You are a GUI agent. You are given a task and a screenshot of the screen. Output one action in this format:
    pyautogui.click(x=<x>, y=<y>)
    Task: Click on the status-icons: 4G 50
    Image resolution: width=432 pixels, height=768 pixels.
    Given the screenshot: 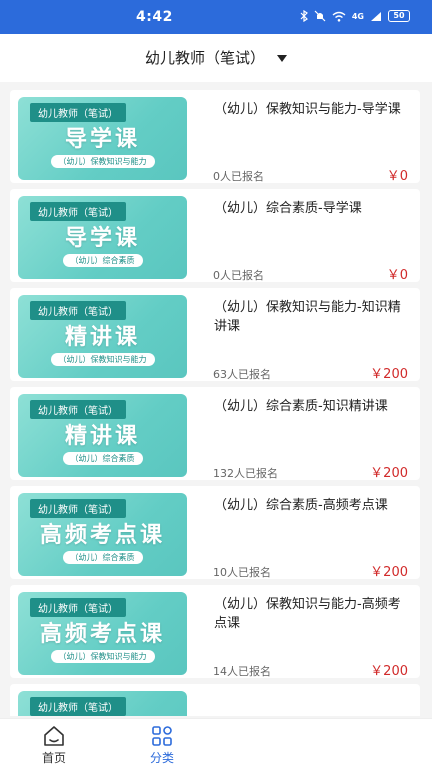 What is the action you would take?
    pyautogui.click(x=355, y=16)
    